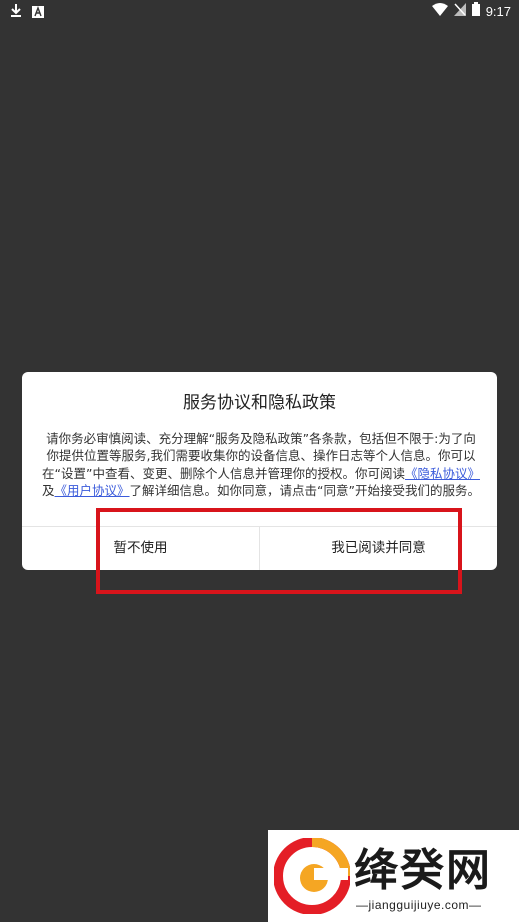 The height and width of the screenshot is (922, 519). Describe the element at coordinates (279, 551) in the screenshot. I see `highlight-annotation-box` at that location.